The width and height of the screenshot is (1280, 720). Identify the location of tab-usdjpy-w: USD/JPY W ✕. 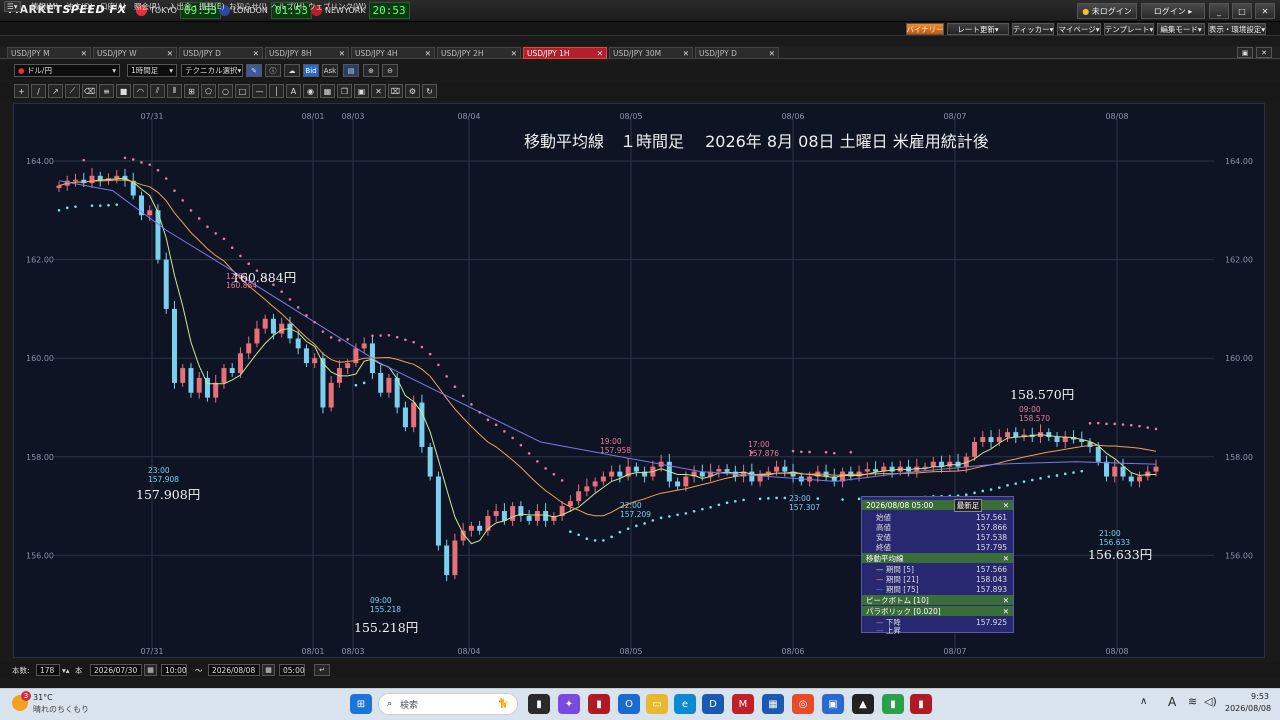
(135, 53).